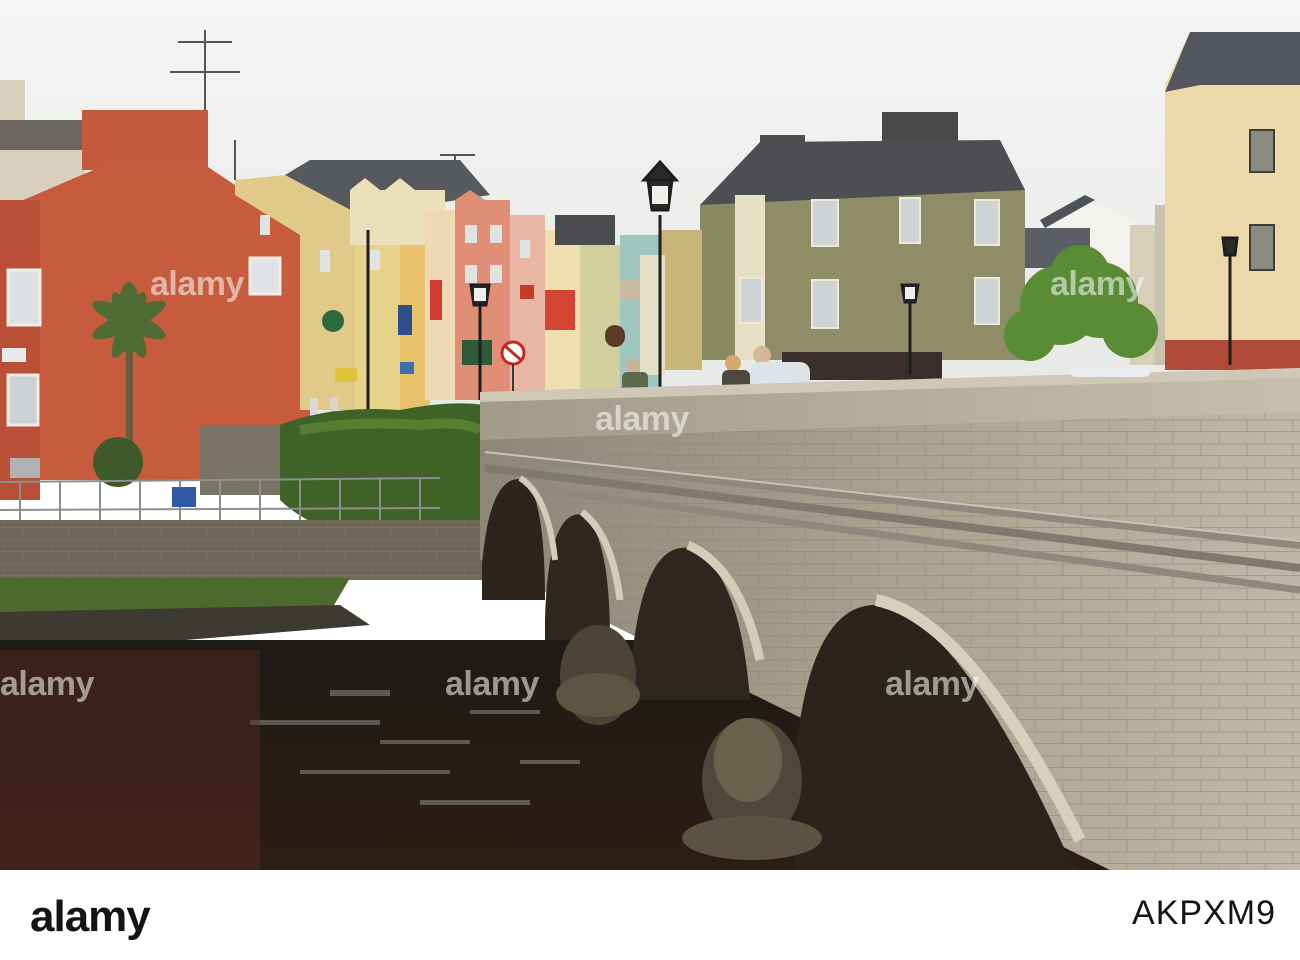 This screenshot has height=960, width=1300. What do you see at coordinates (90, 917) in the screenshot?
I see `alamy-logo: alamy` at bounding box center [90, 917].